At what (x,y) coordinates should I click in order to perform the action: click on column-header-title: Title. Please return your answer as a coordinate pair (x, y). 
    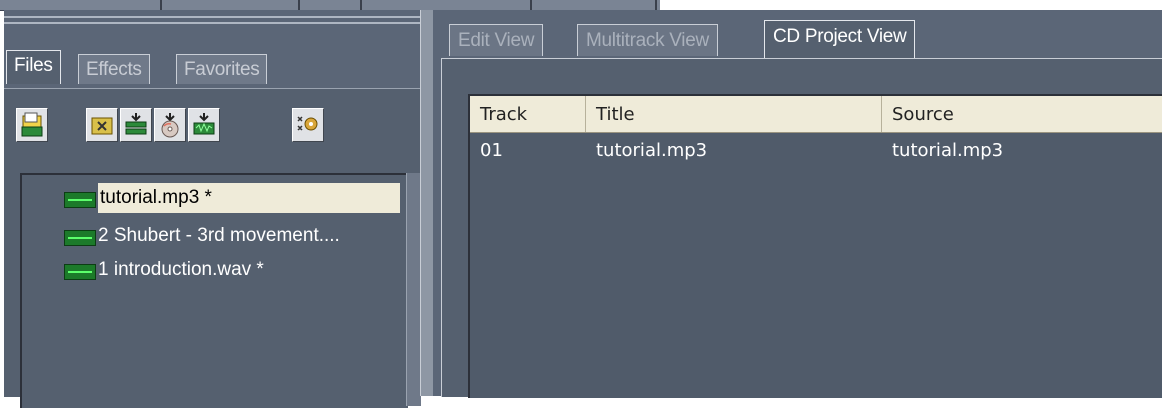
    Looking at the image, I should click on (734, 114).